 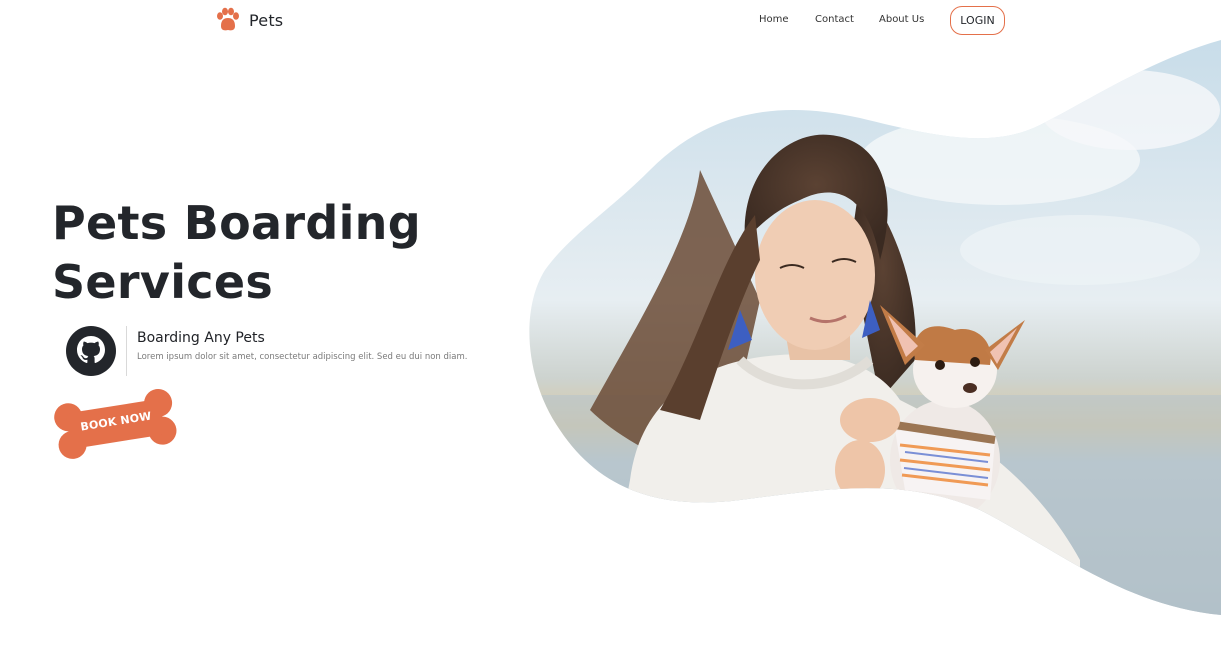 What do you see at coordinates (91, 351) in the screenshot?
I see `github-icon` at bounding box center [91, 351].